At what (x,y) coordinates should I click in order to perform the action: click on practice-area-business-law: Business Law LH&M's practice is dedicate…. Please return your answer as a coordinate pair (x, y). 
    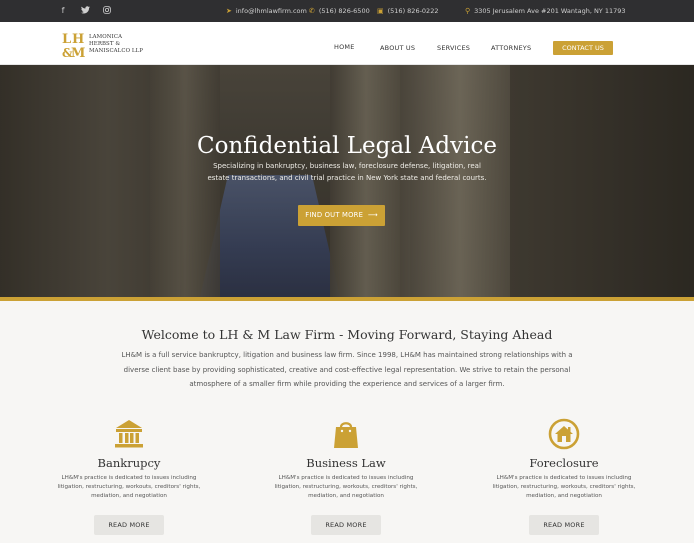
    Looking at the image, I should click on (346, 476).